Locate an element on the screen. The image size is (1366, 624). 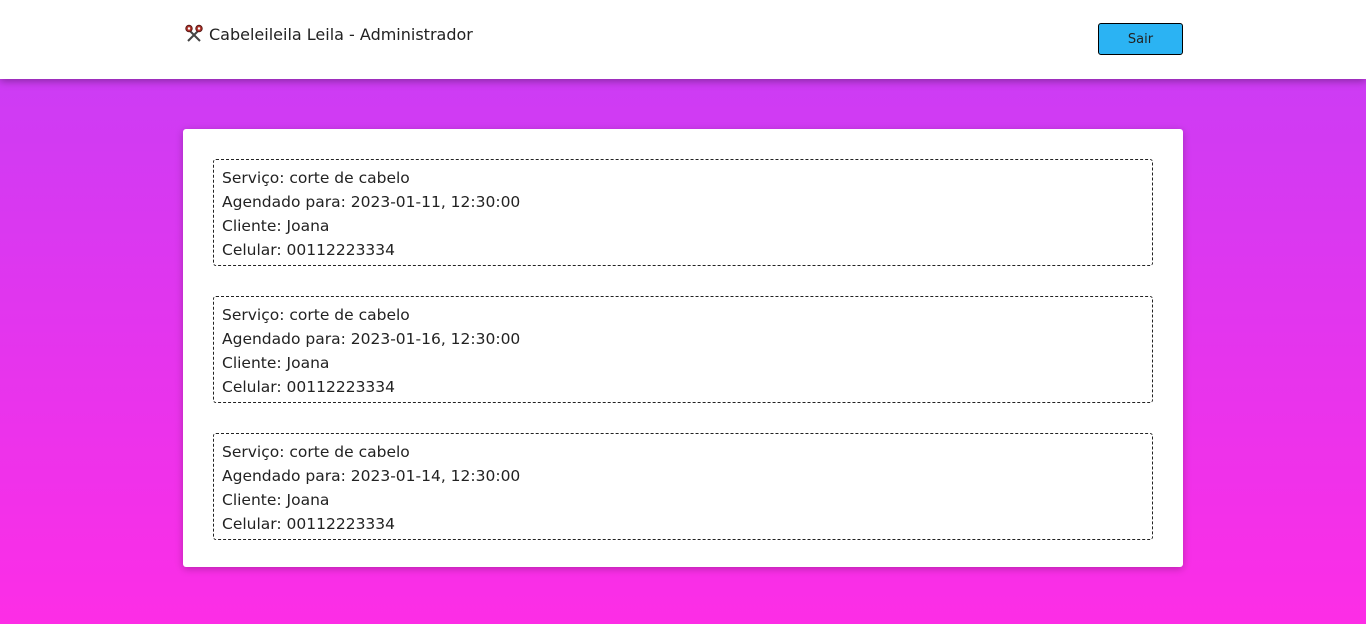
logout-button: Sair is located at coordinates (1140, 39).